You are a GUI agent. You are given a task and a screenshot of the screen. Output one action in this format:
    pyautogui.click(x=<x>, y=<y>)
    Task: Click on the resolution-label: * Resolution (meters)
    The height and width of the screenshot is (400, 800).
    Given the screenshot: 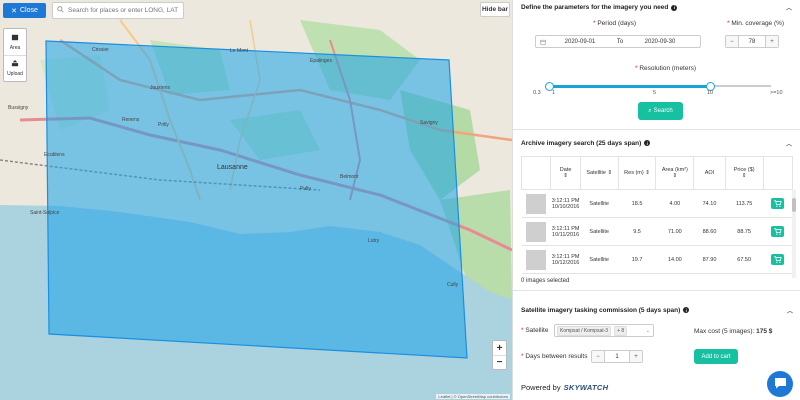 What is the action you would take?
    pyautogui.click(x=666, y=68)
    